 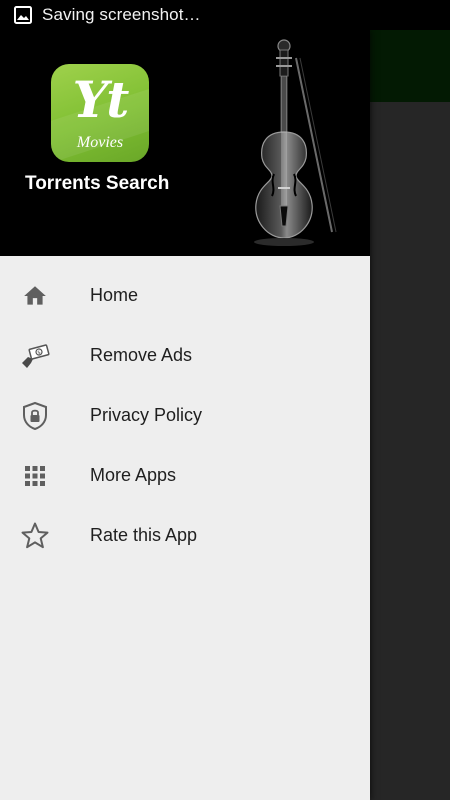 I want to click on image-icon, so click(x=23, y=15).